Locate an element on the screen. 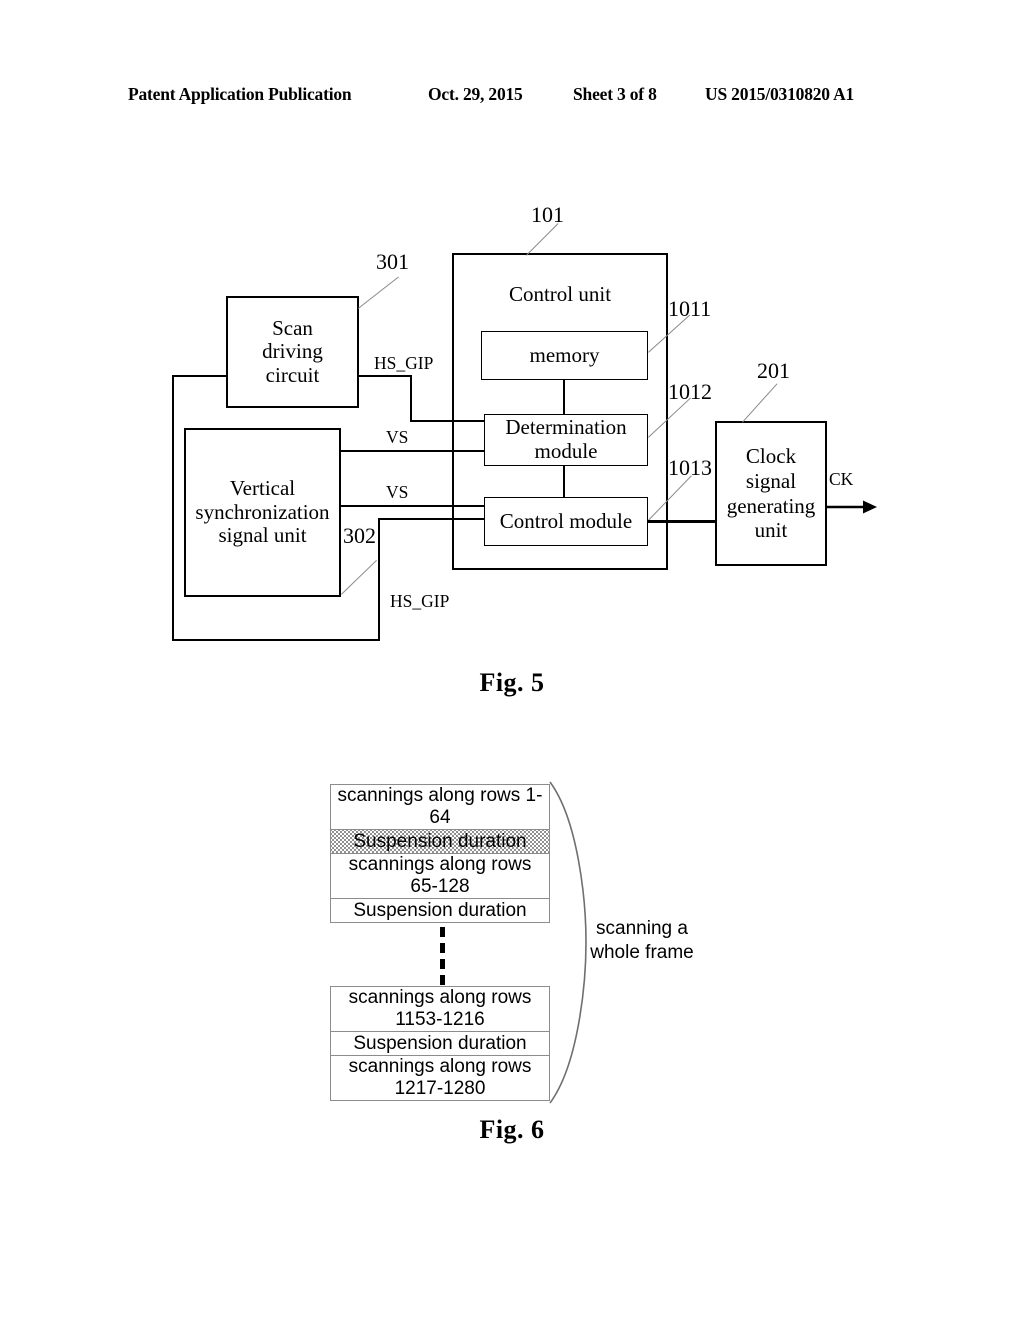  list-item: scannings along rows 1217-1280 is located at coordinates (440, 1078).